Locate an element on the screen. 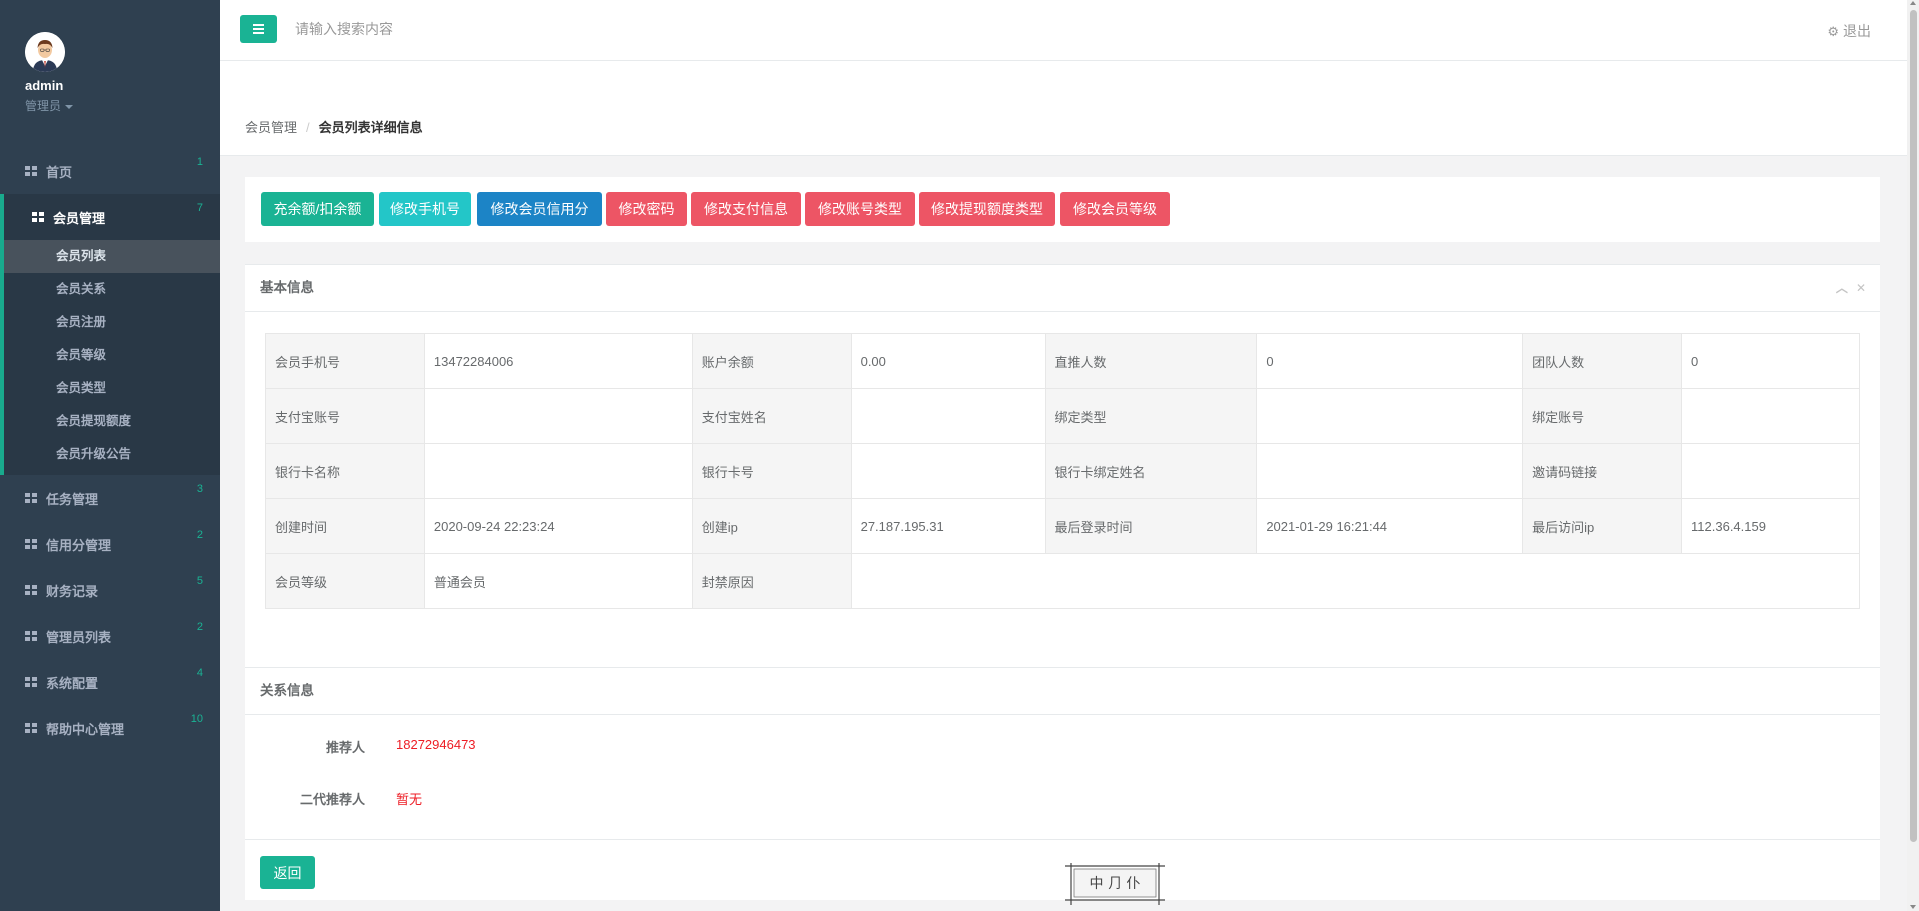 The height and width of the screenshot is (911, 1919). subnav-item-member-register: 会员注册 is located at coordinates (112, 322).